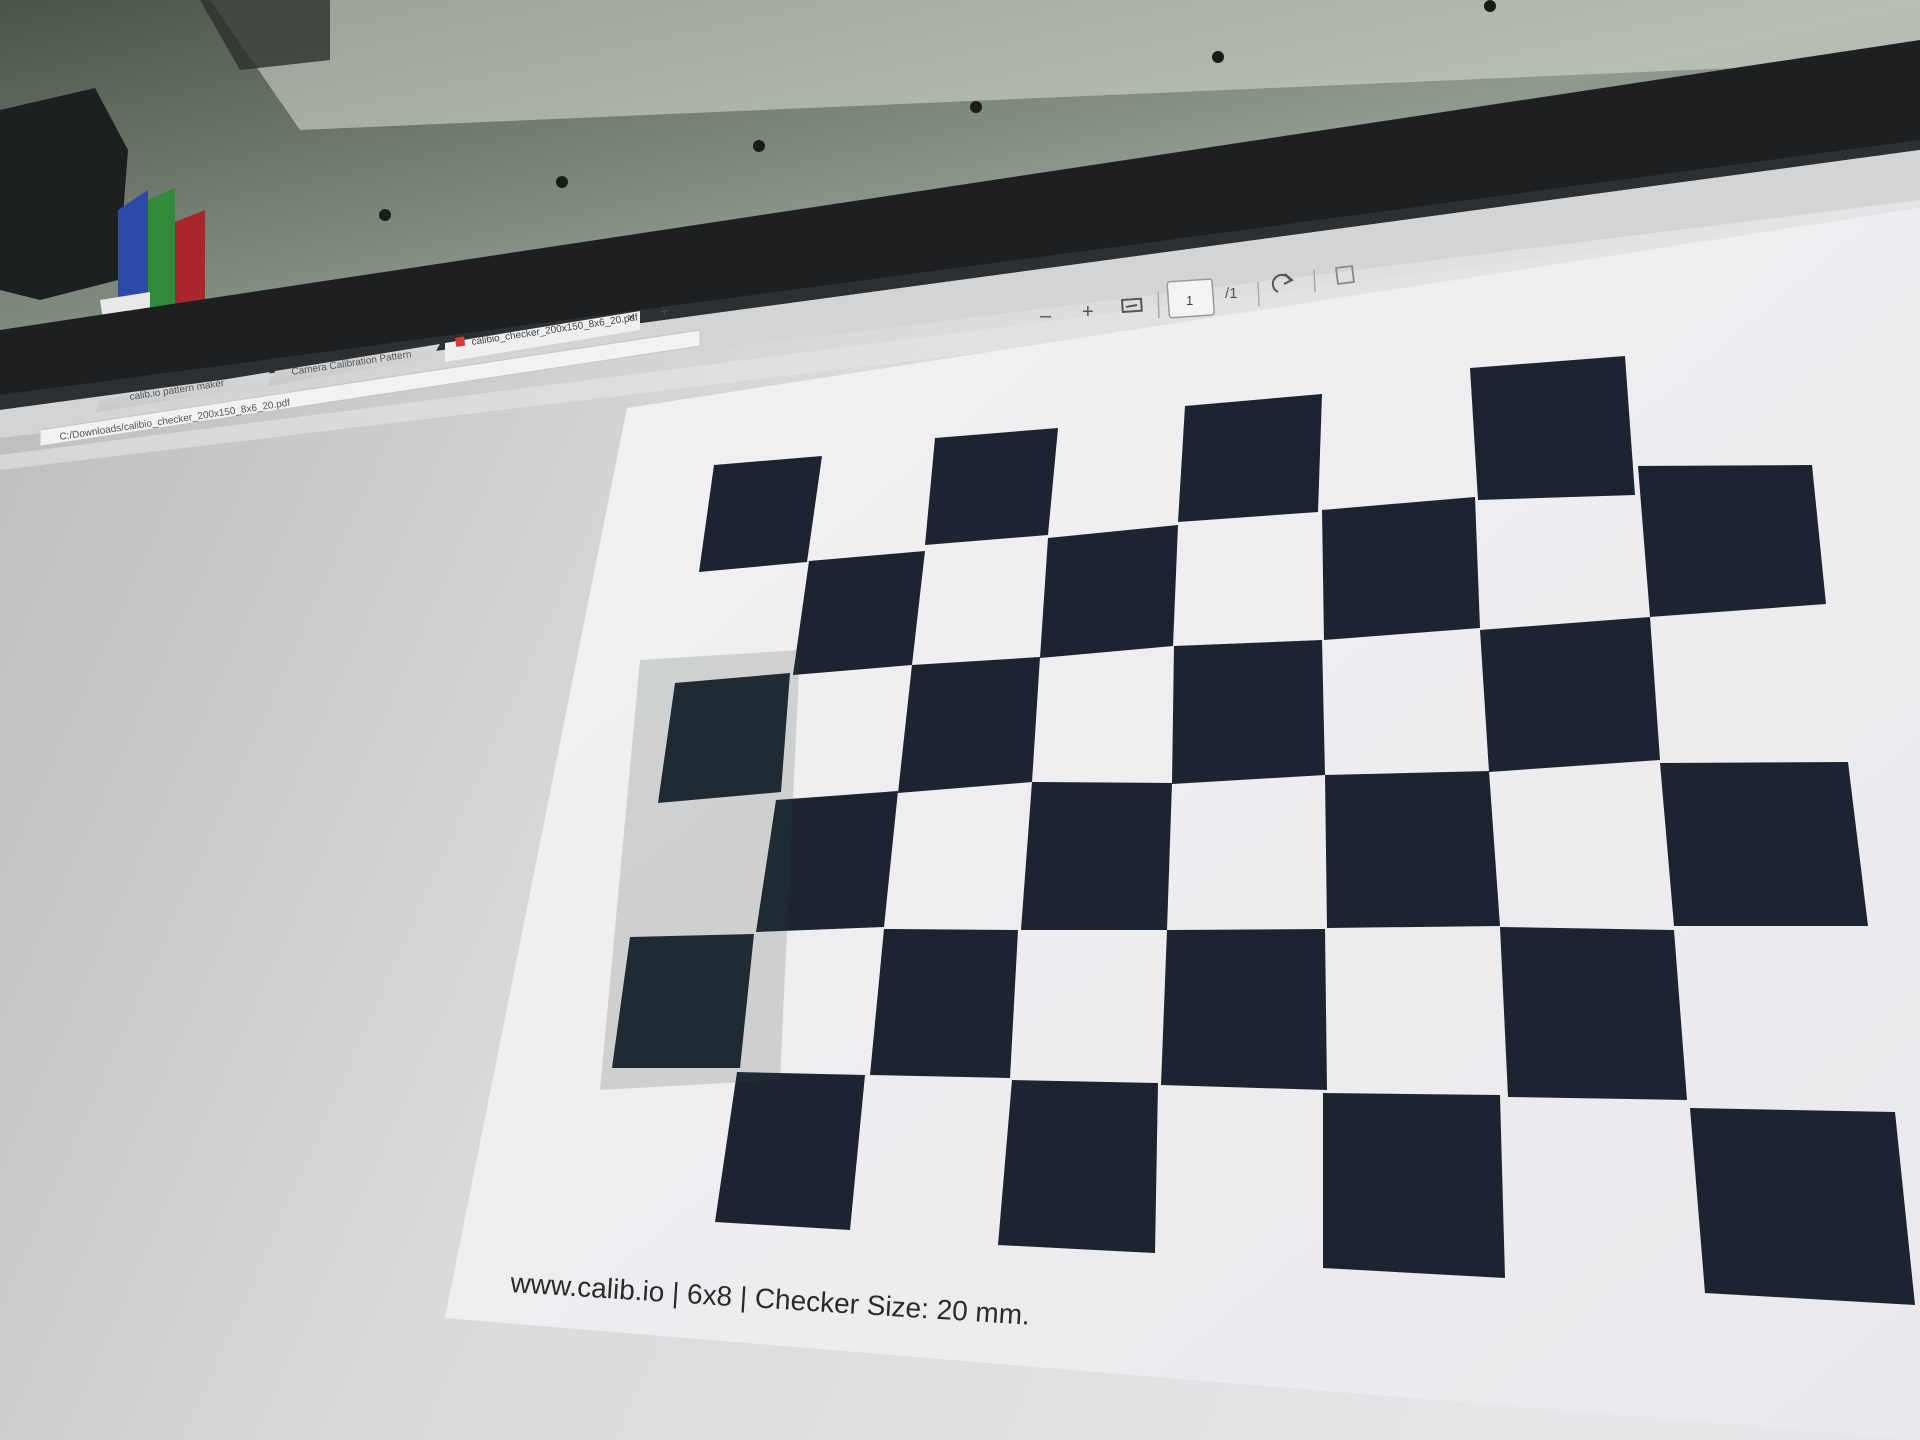 The width and height of the screenshot is (1920, 1440). Describe the element at coordinates (1231, 293) in the screenshot. I see `page-total: /1` at that location.